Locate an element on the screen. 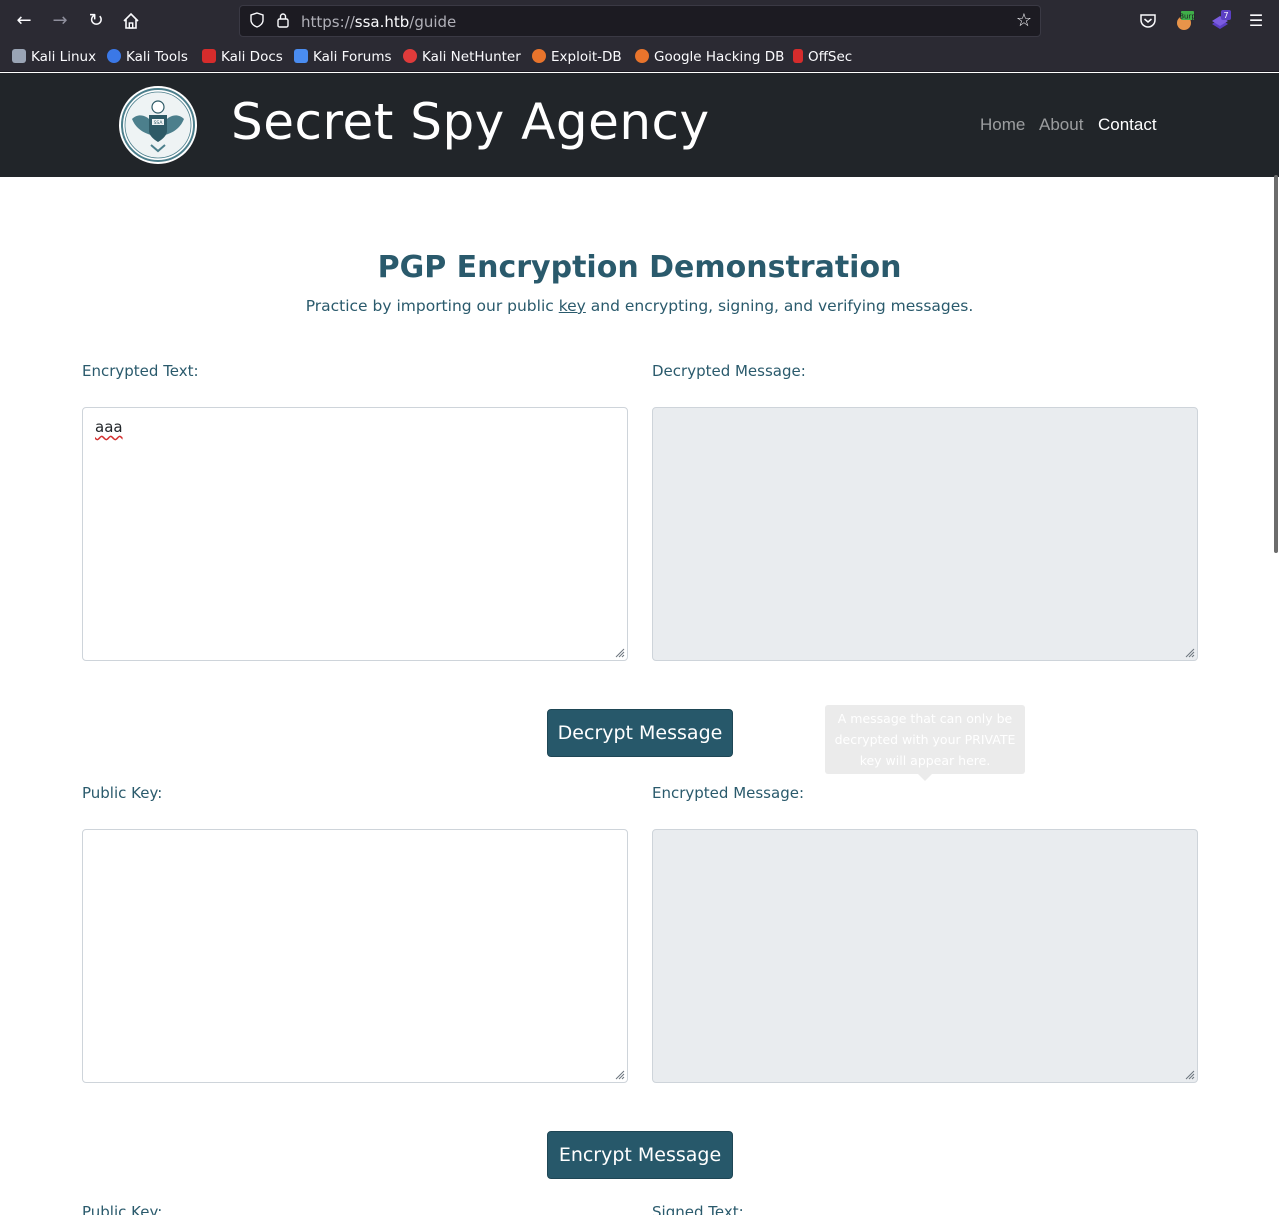  bookmark-label: Exploit-DB is located at coordinates (586, 57).